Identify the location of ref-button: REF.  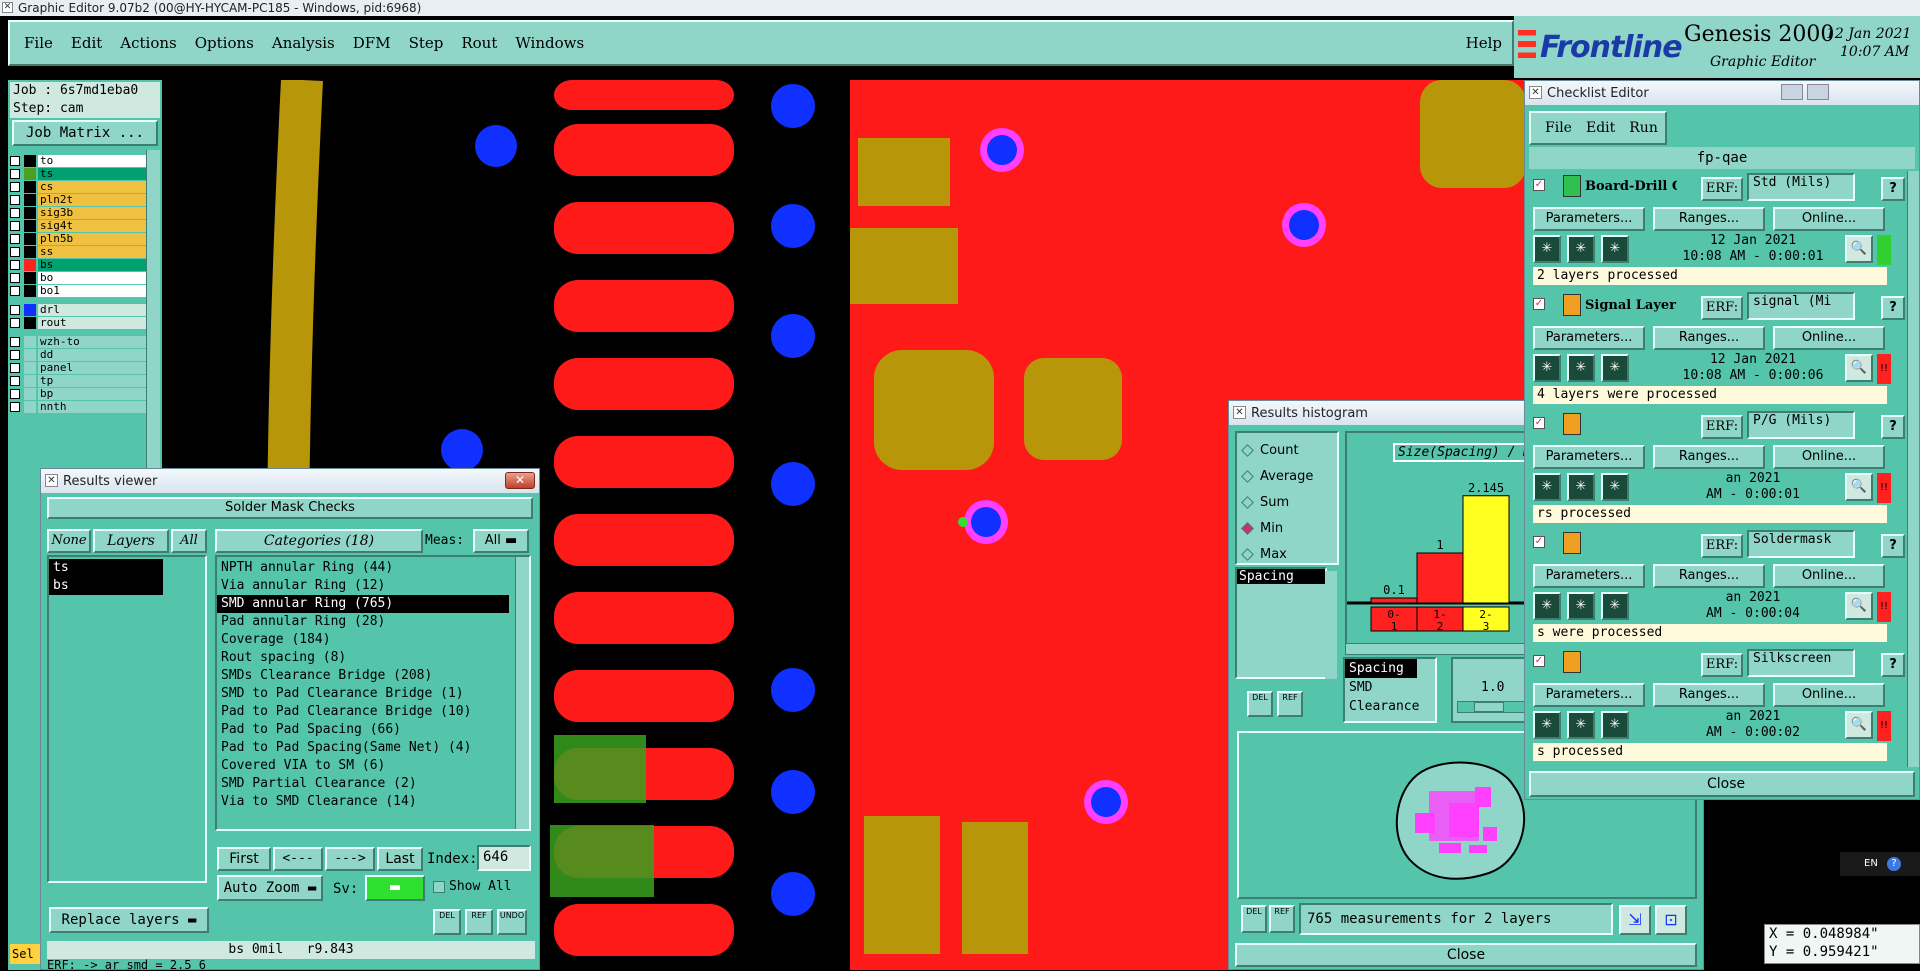
(479, 922).